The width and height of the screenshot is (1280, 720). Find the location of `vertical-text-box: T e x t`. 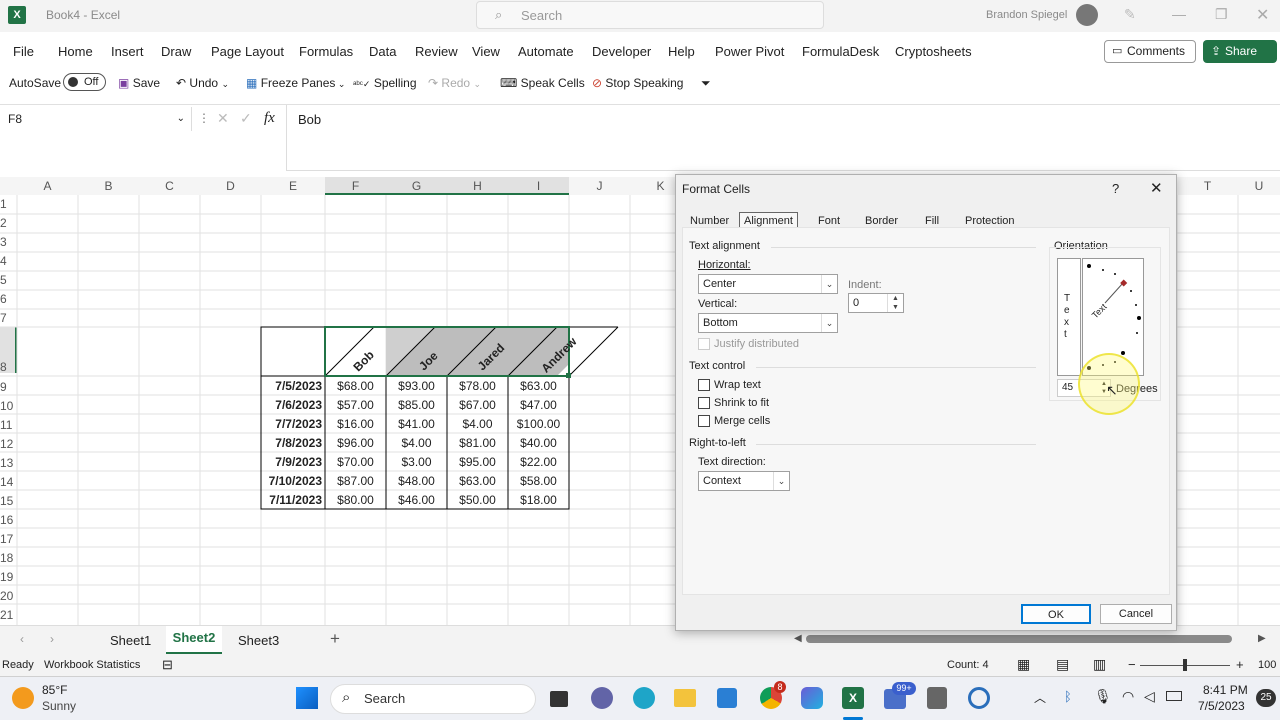

vertical-text-box: T e x t is located at coordinates (1069, 317).